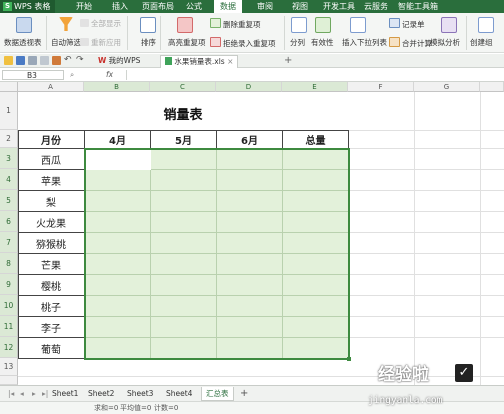  Describe the element at coordinates (51, 264) in the screenshot. I see `fruit-cell: 芒果` at that location.